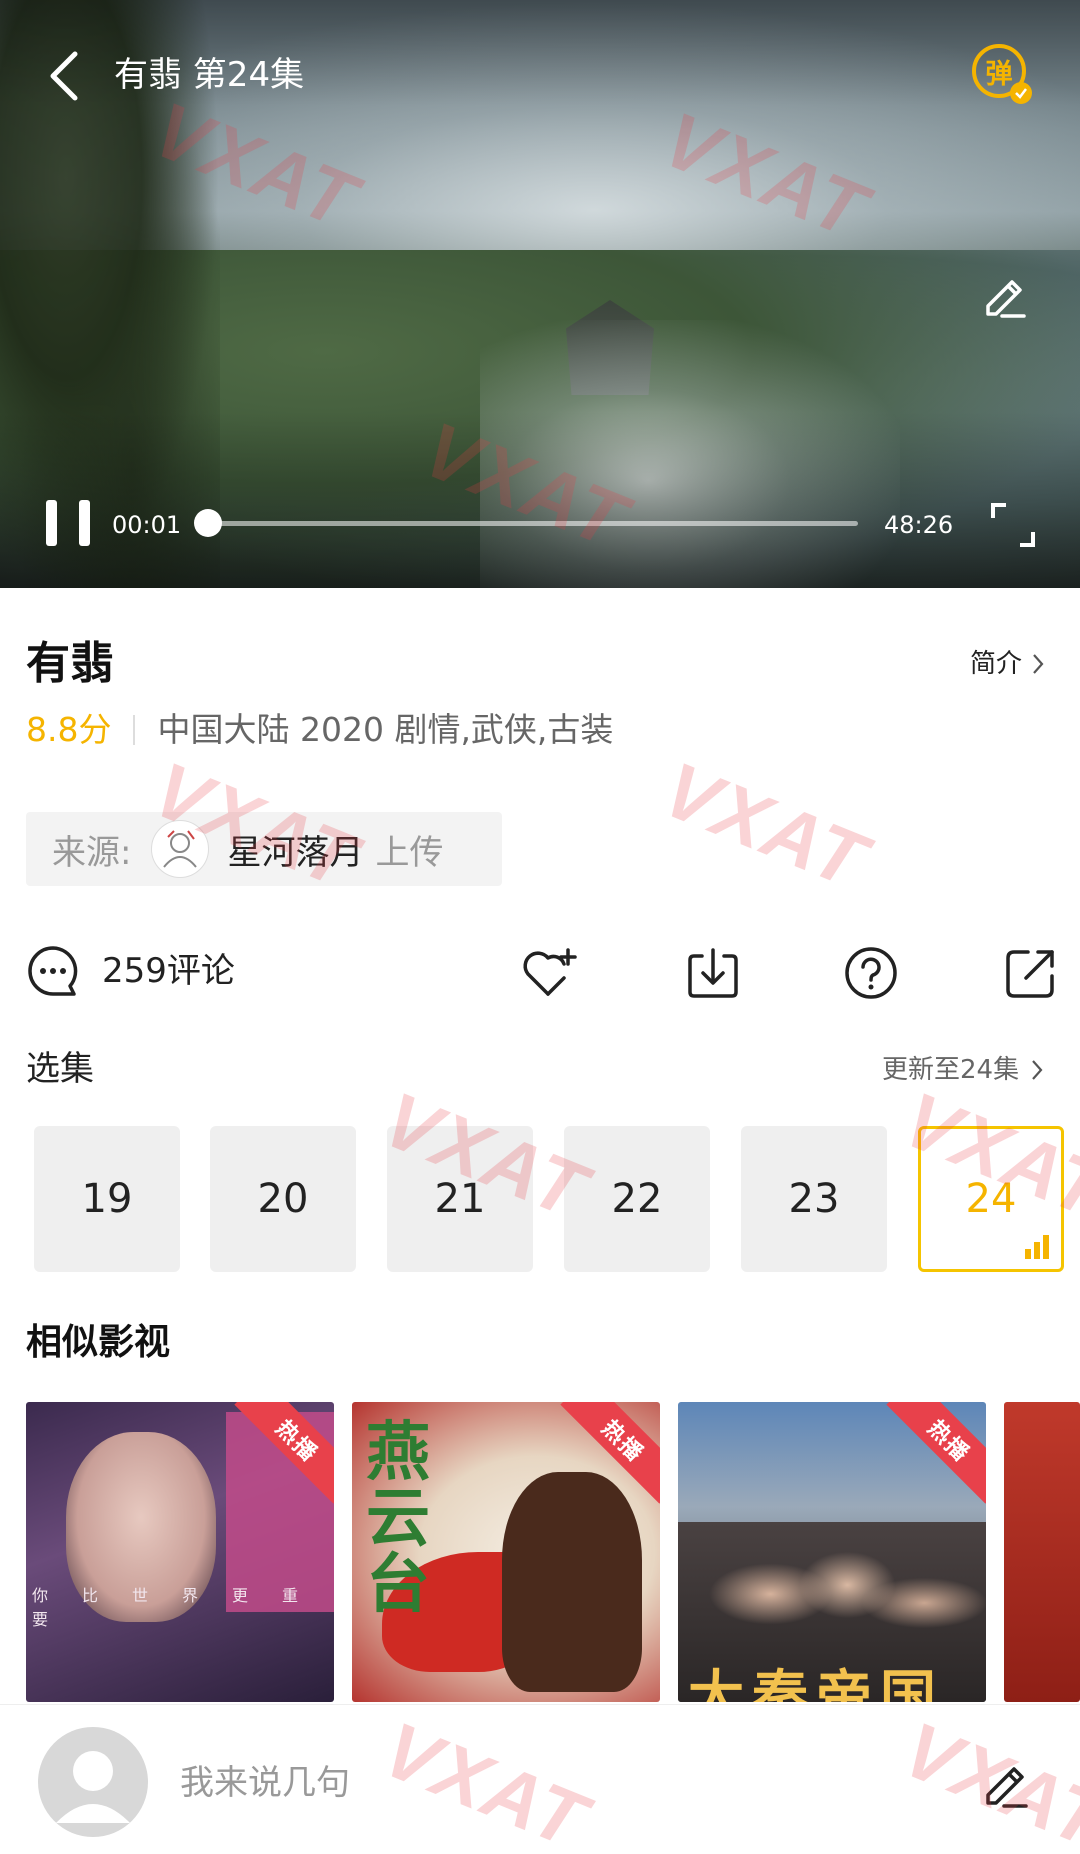 This screenshot has height=1854, width=1080. What do you see at coordinates (84, 523) in the screenshot?
I see `pause-bar-right` at bounding box center [84, 523].